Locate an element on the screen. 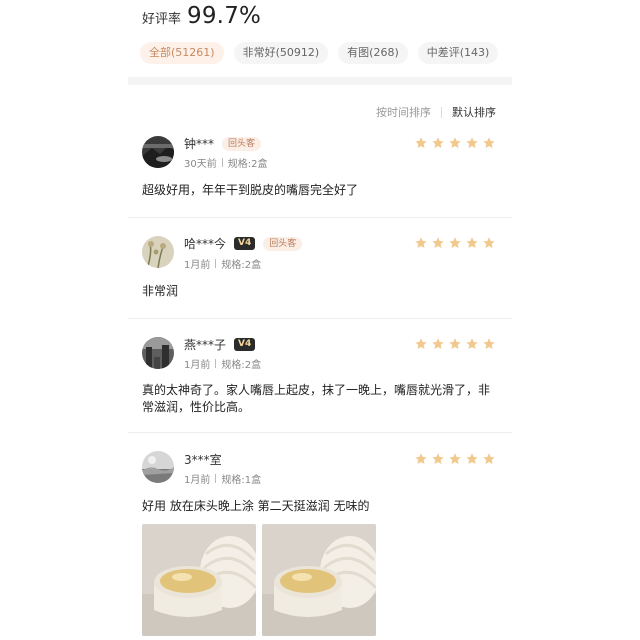  review-user: 哈***今 V4 回头客 is located at coordinates (243, 243).